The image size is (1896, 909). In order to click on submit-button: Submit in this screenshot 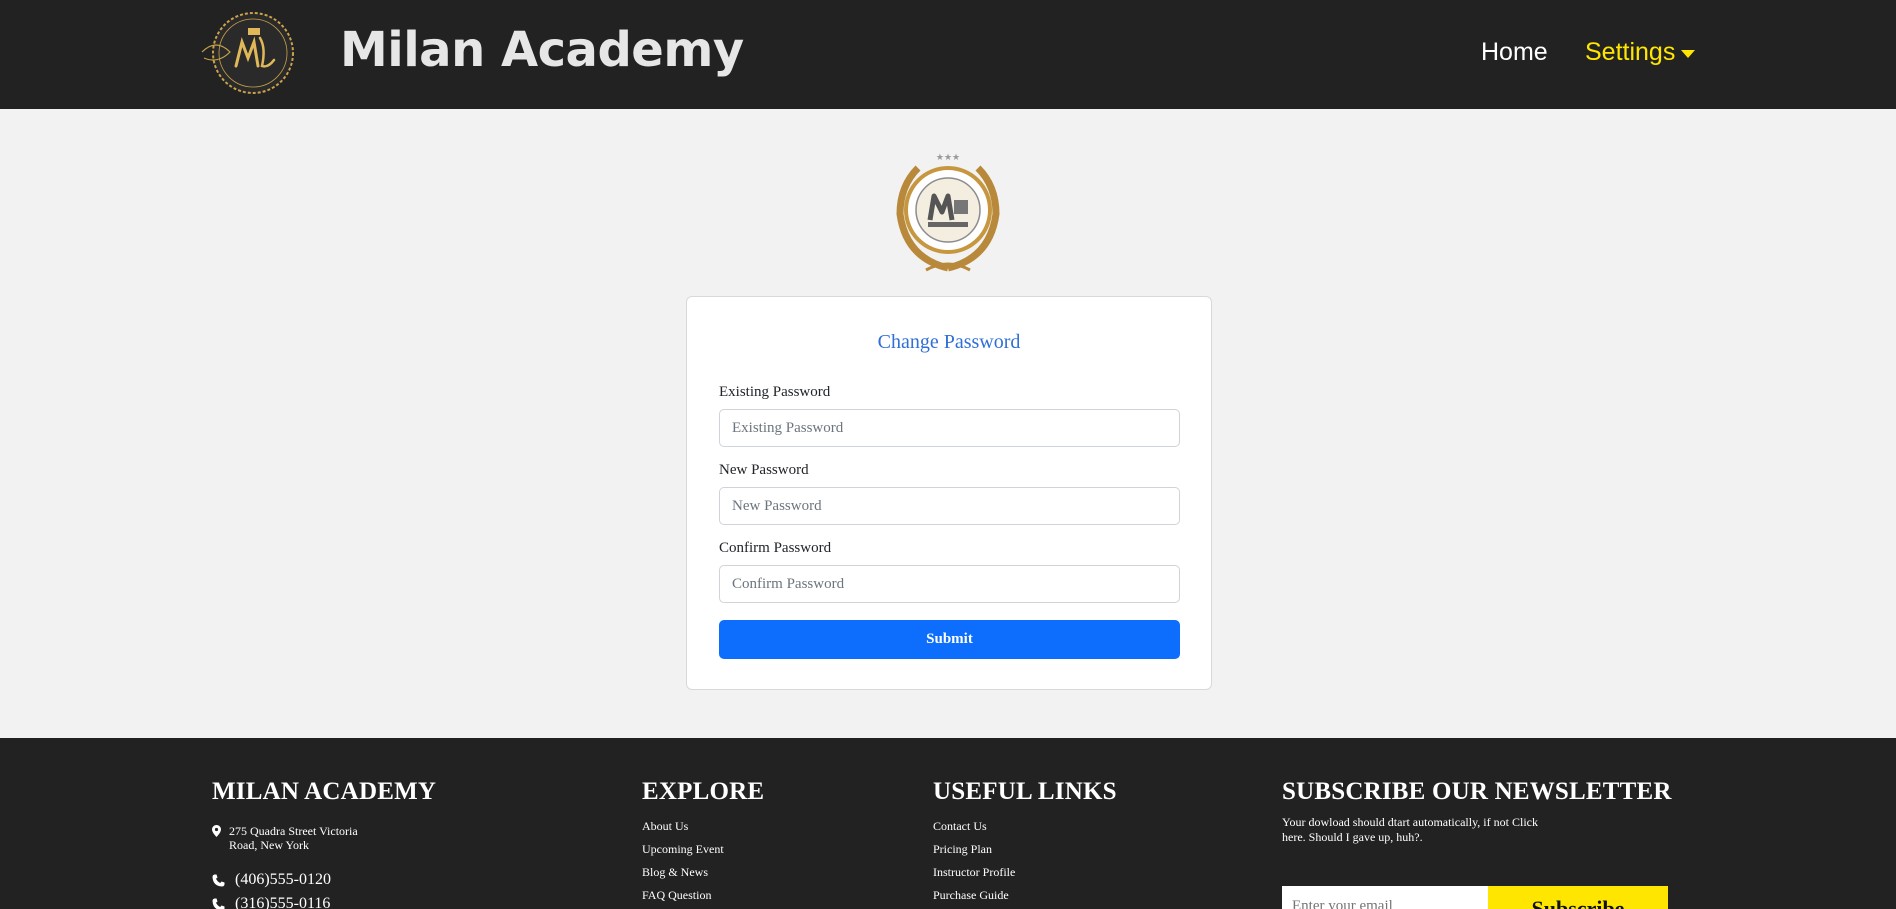, I will do `click(949, 639)`.